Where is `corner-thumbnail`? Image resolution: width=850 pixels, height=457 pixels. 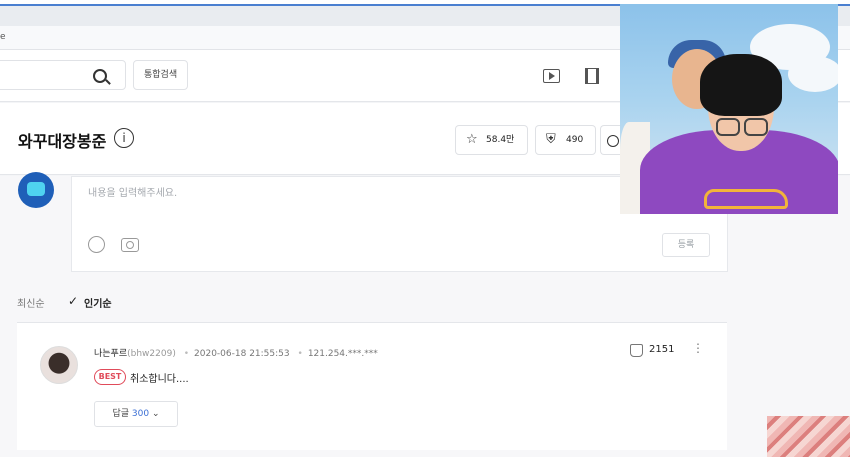 corner-thumbnail is located at coordinates (808, 436).